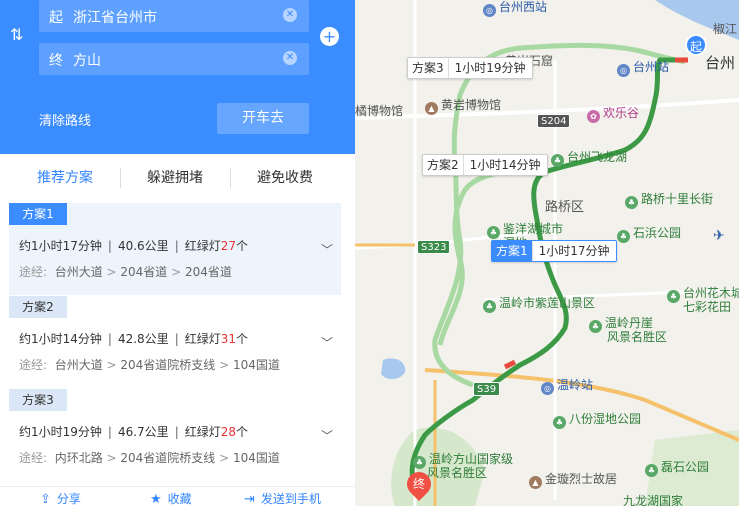  I want to click on place-label: 椒江, so click(725, 29).